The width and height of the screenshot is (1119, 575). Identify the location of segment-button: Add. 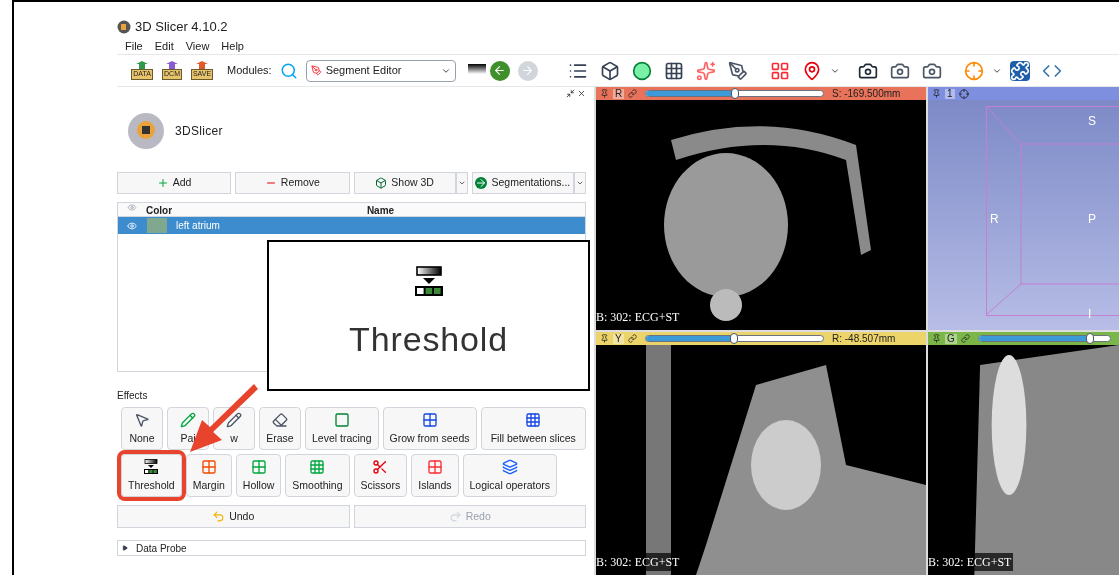
(174, 183).